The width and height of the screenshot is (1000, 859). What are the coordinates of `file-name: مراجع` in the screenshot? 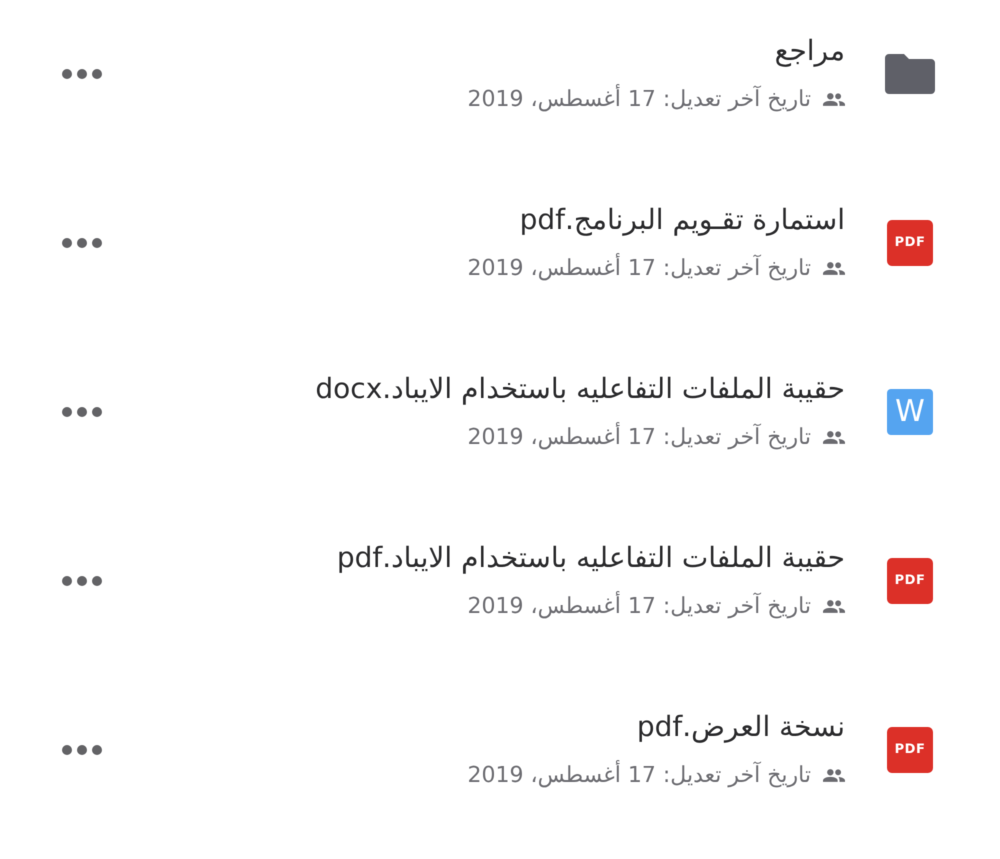 It's located at (809, 50).